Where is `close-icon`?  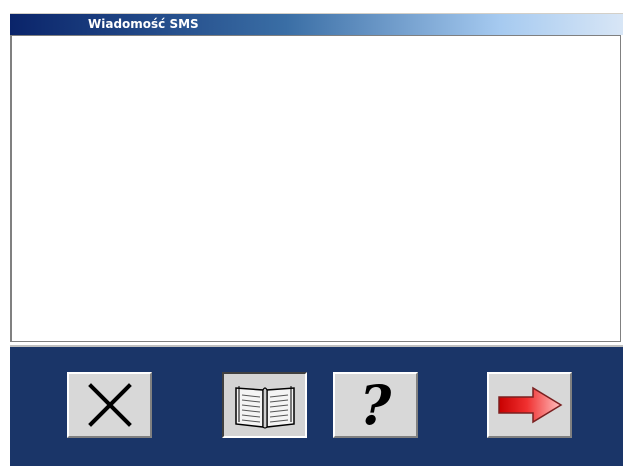
close-icon is located at coordinates (110, 405).